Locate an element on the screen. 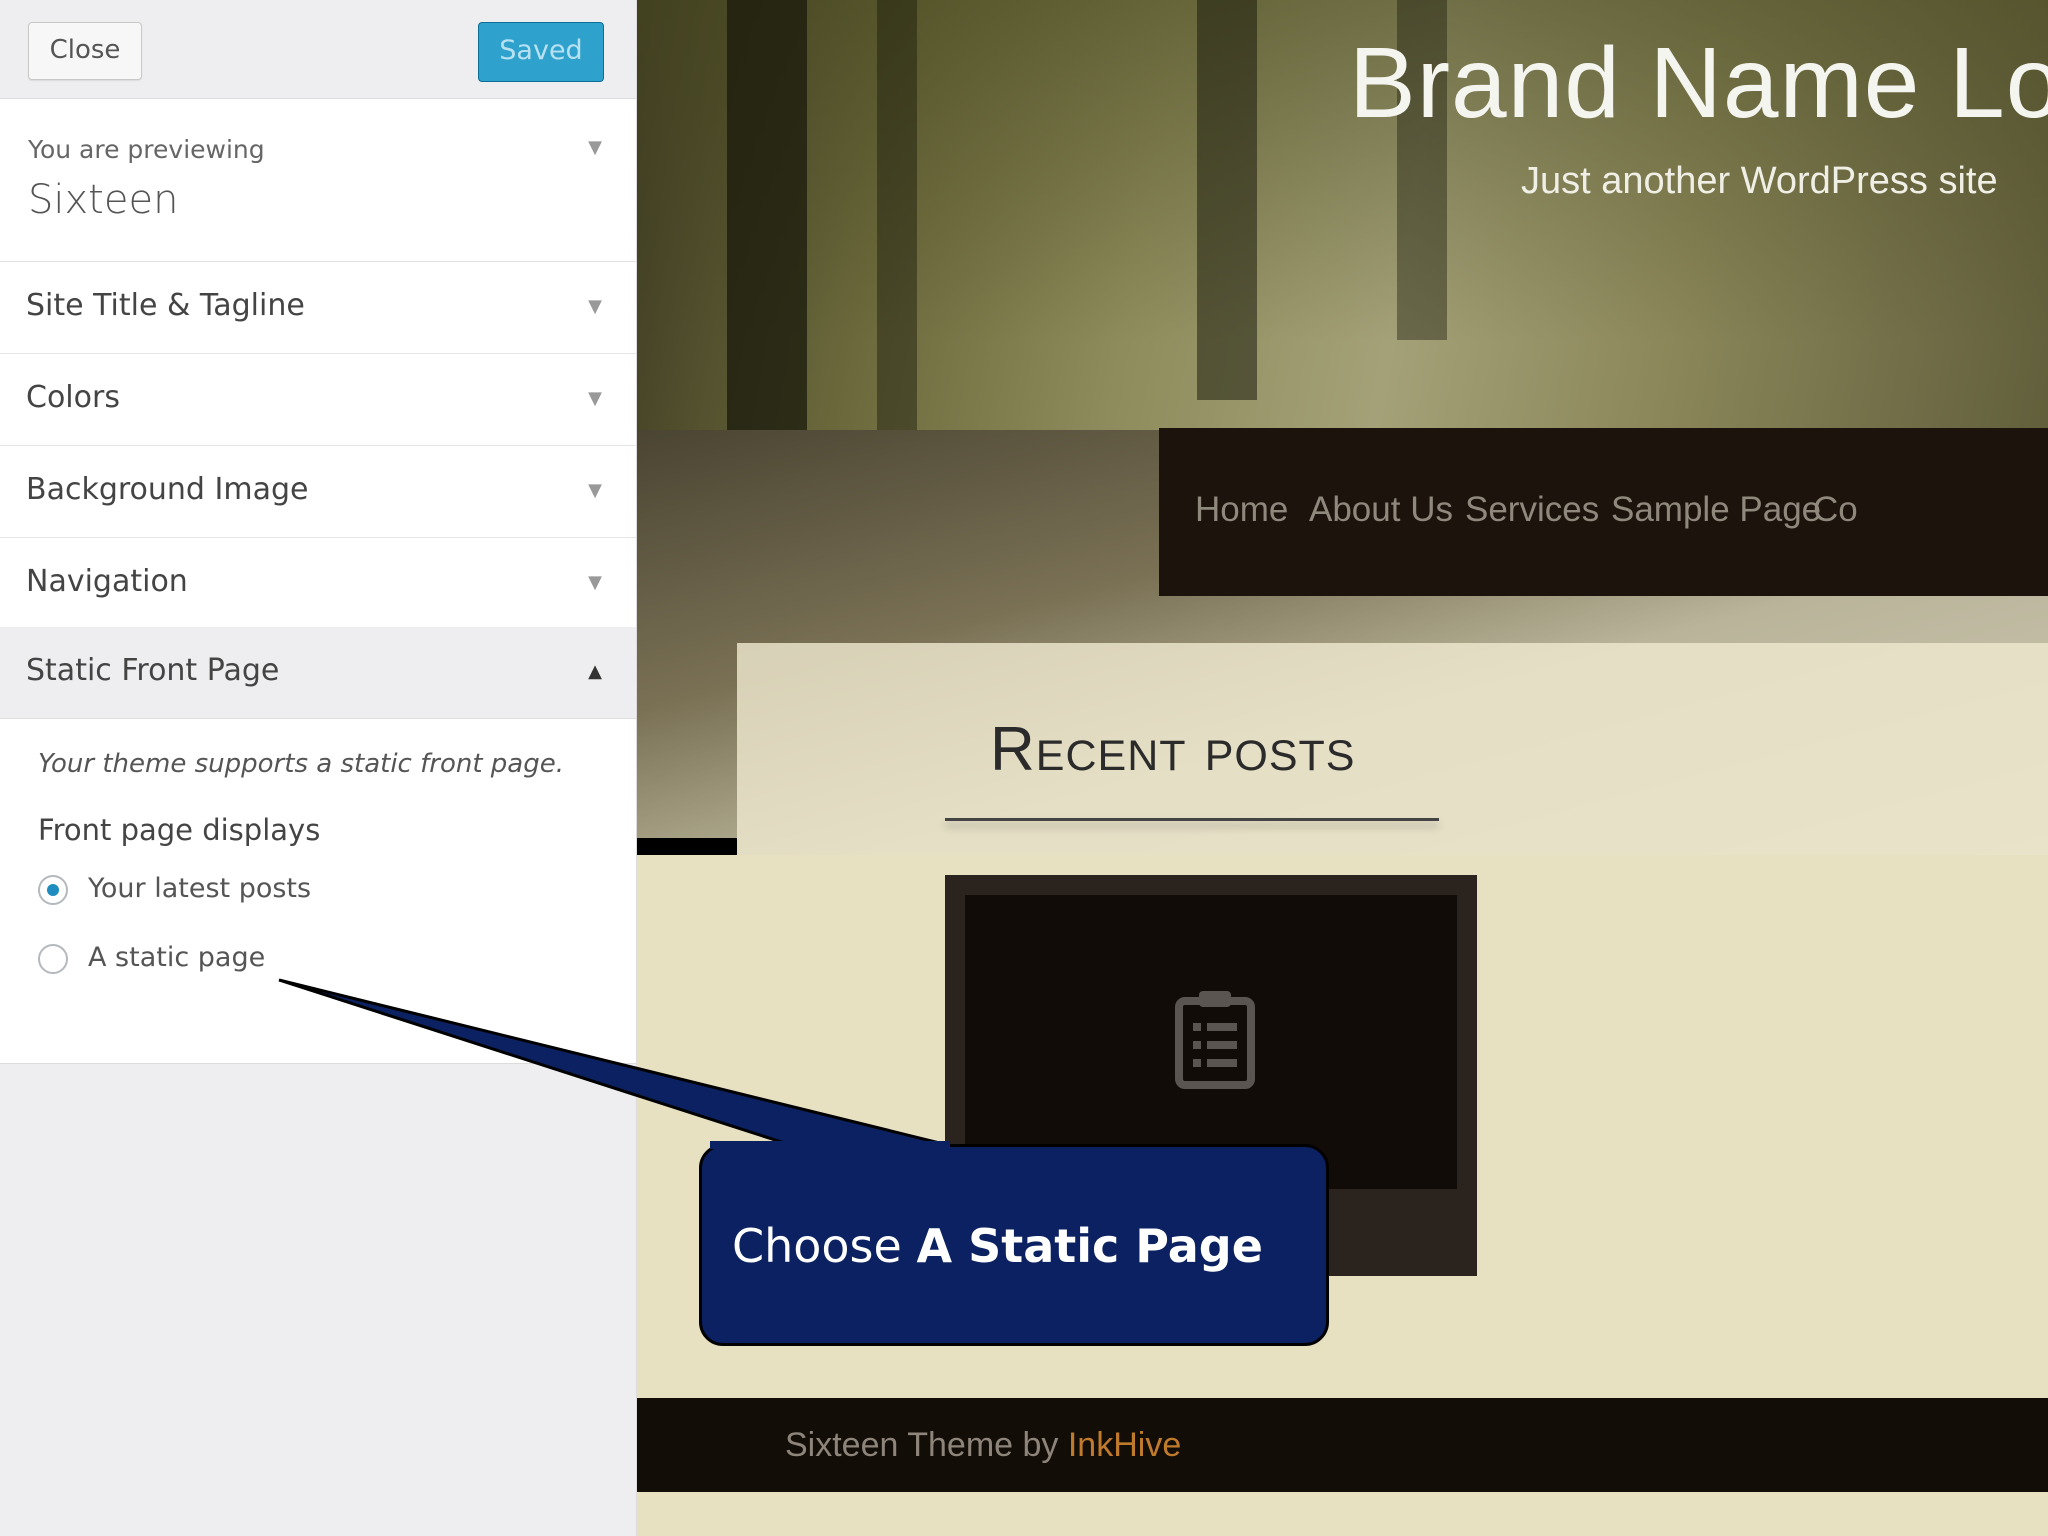  section-site-title-tagline: Site Title & Tagline ▼ is located at coordinates (318, 308).